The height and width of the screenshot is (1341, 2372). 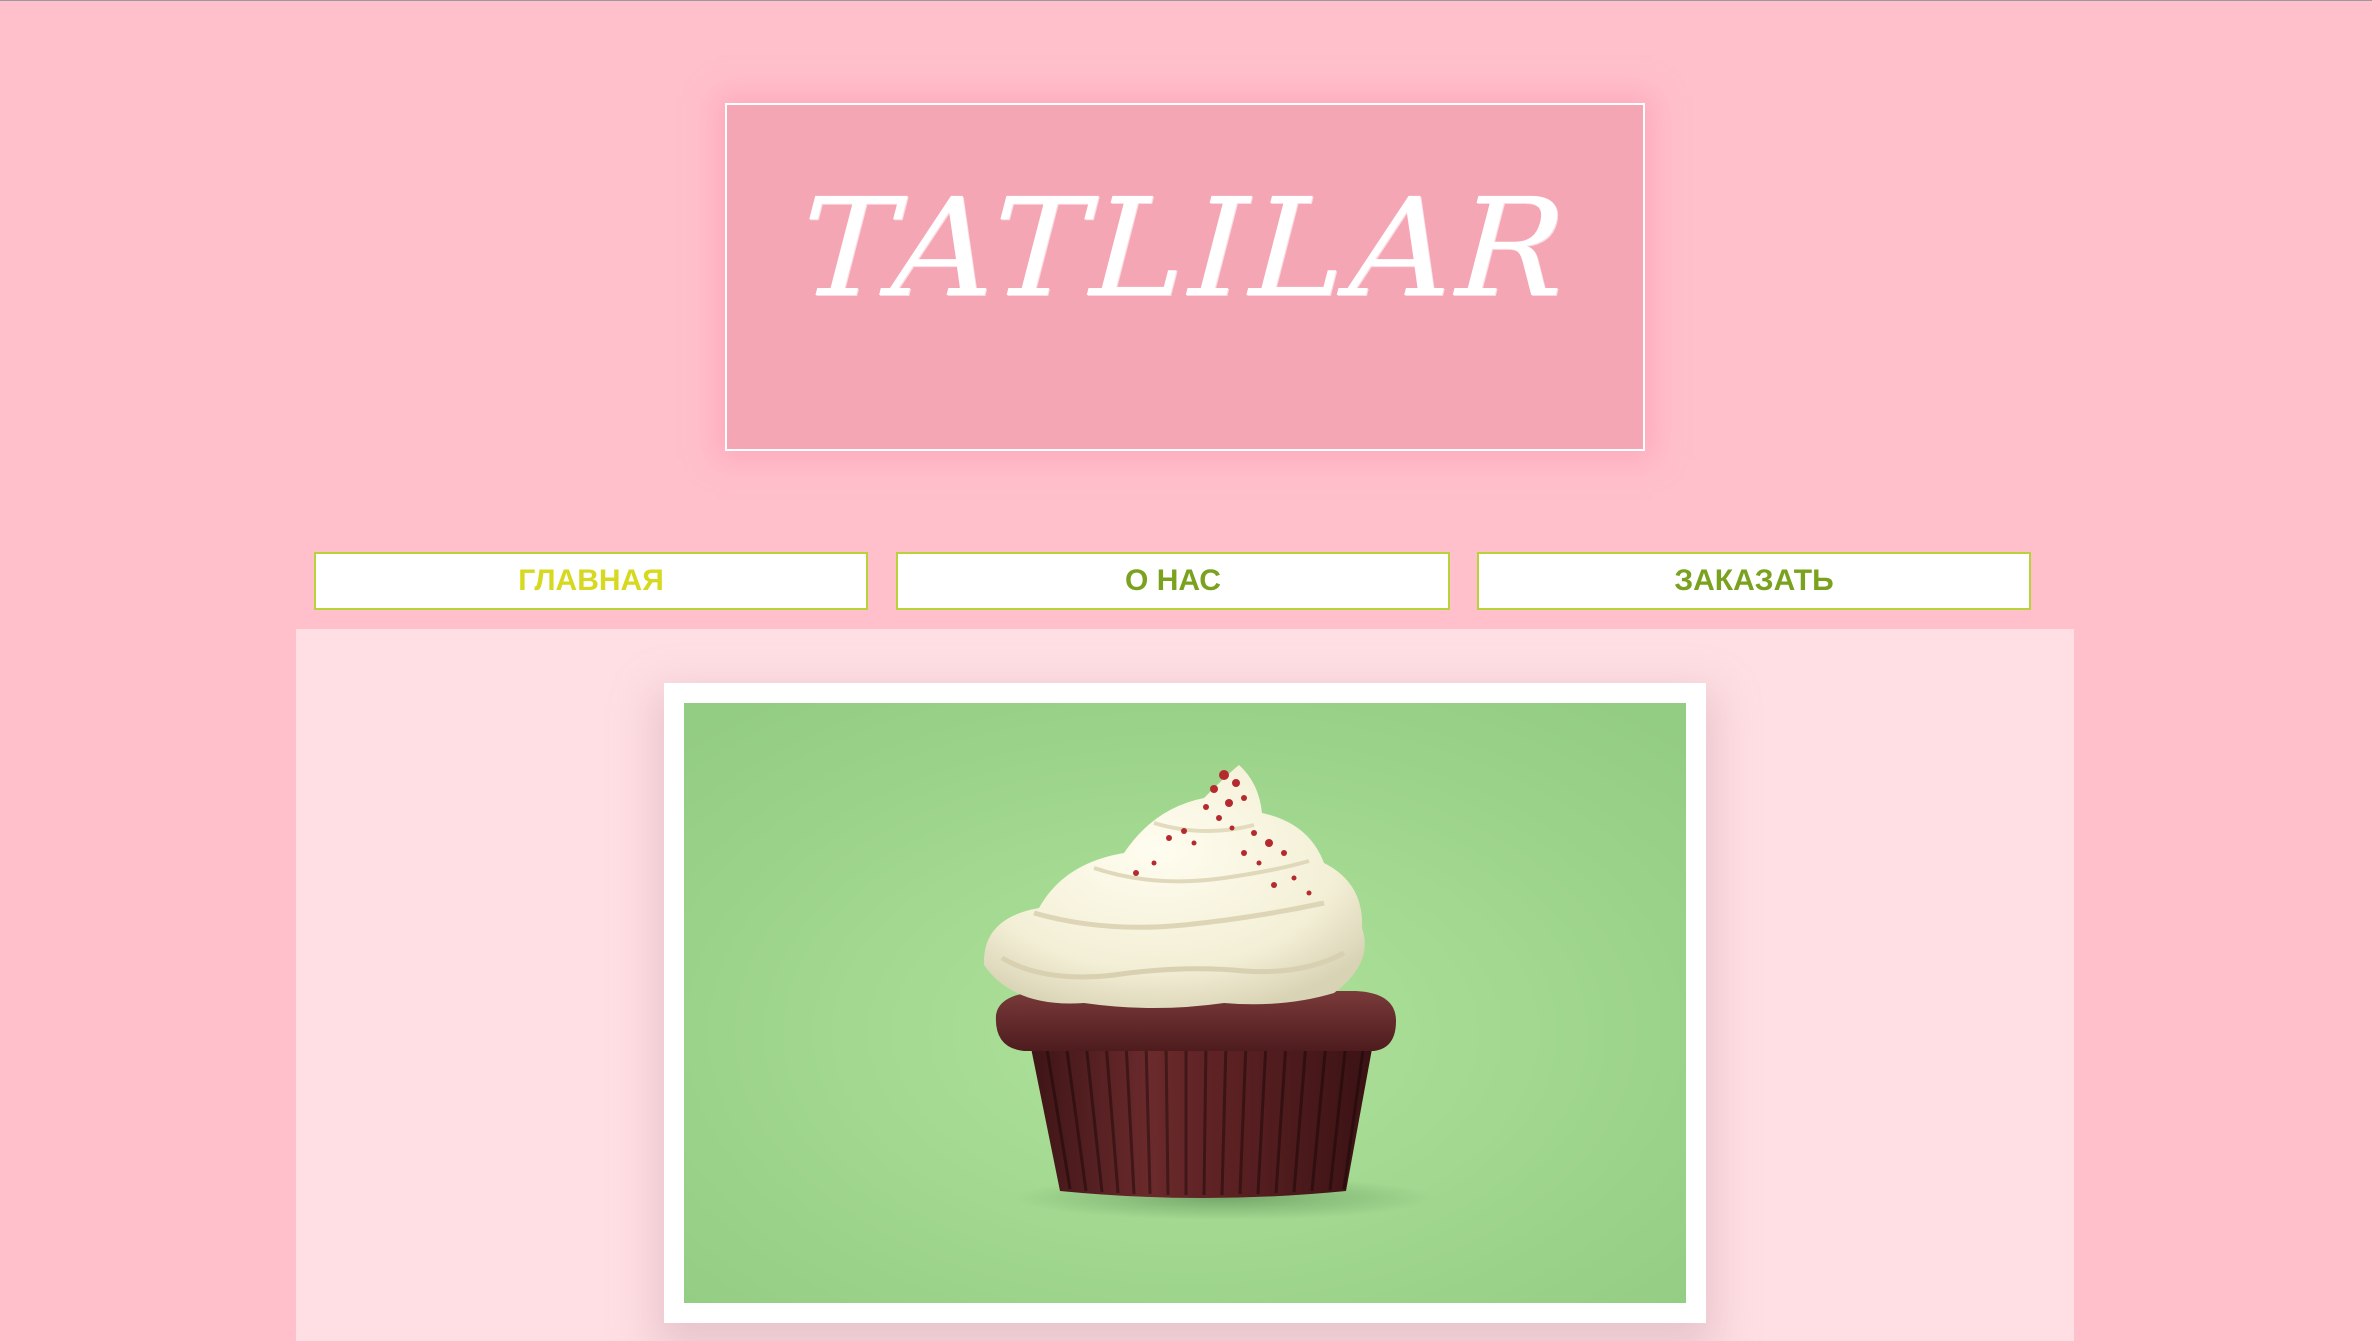 I want to click on nav-order-button: ЗАКАЗАТЬ, so click(x=1754, y=581).